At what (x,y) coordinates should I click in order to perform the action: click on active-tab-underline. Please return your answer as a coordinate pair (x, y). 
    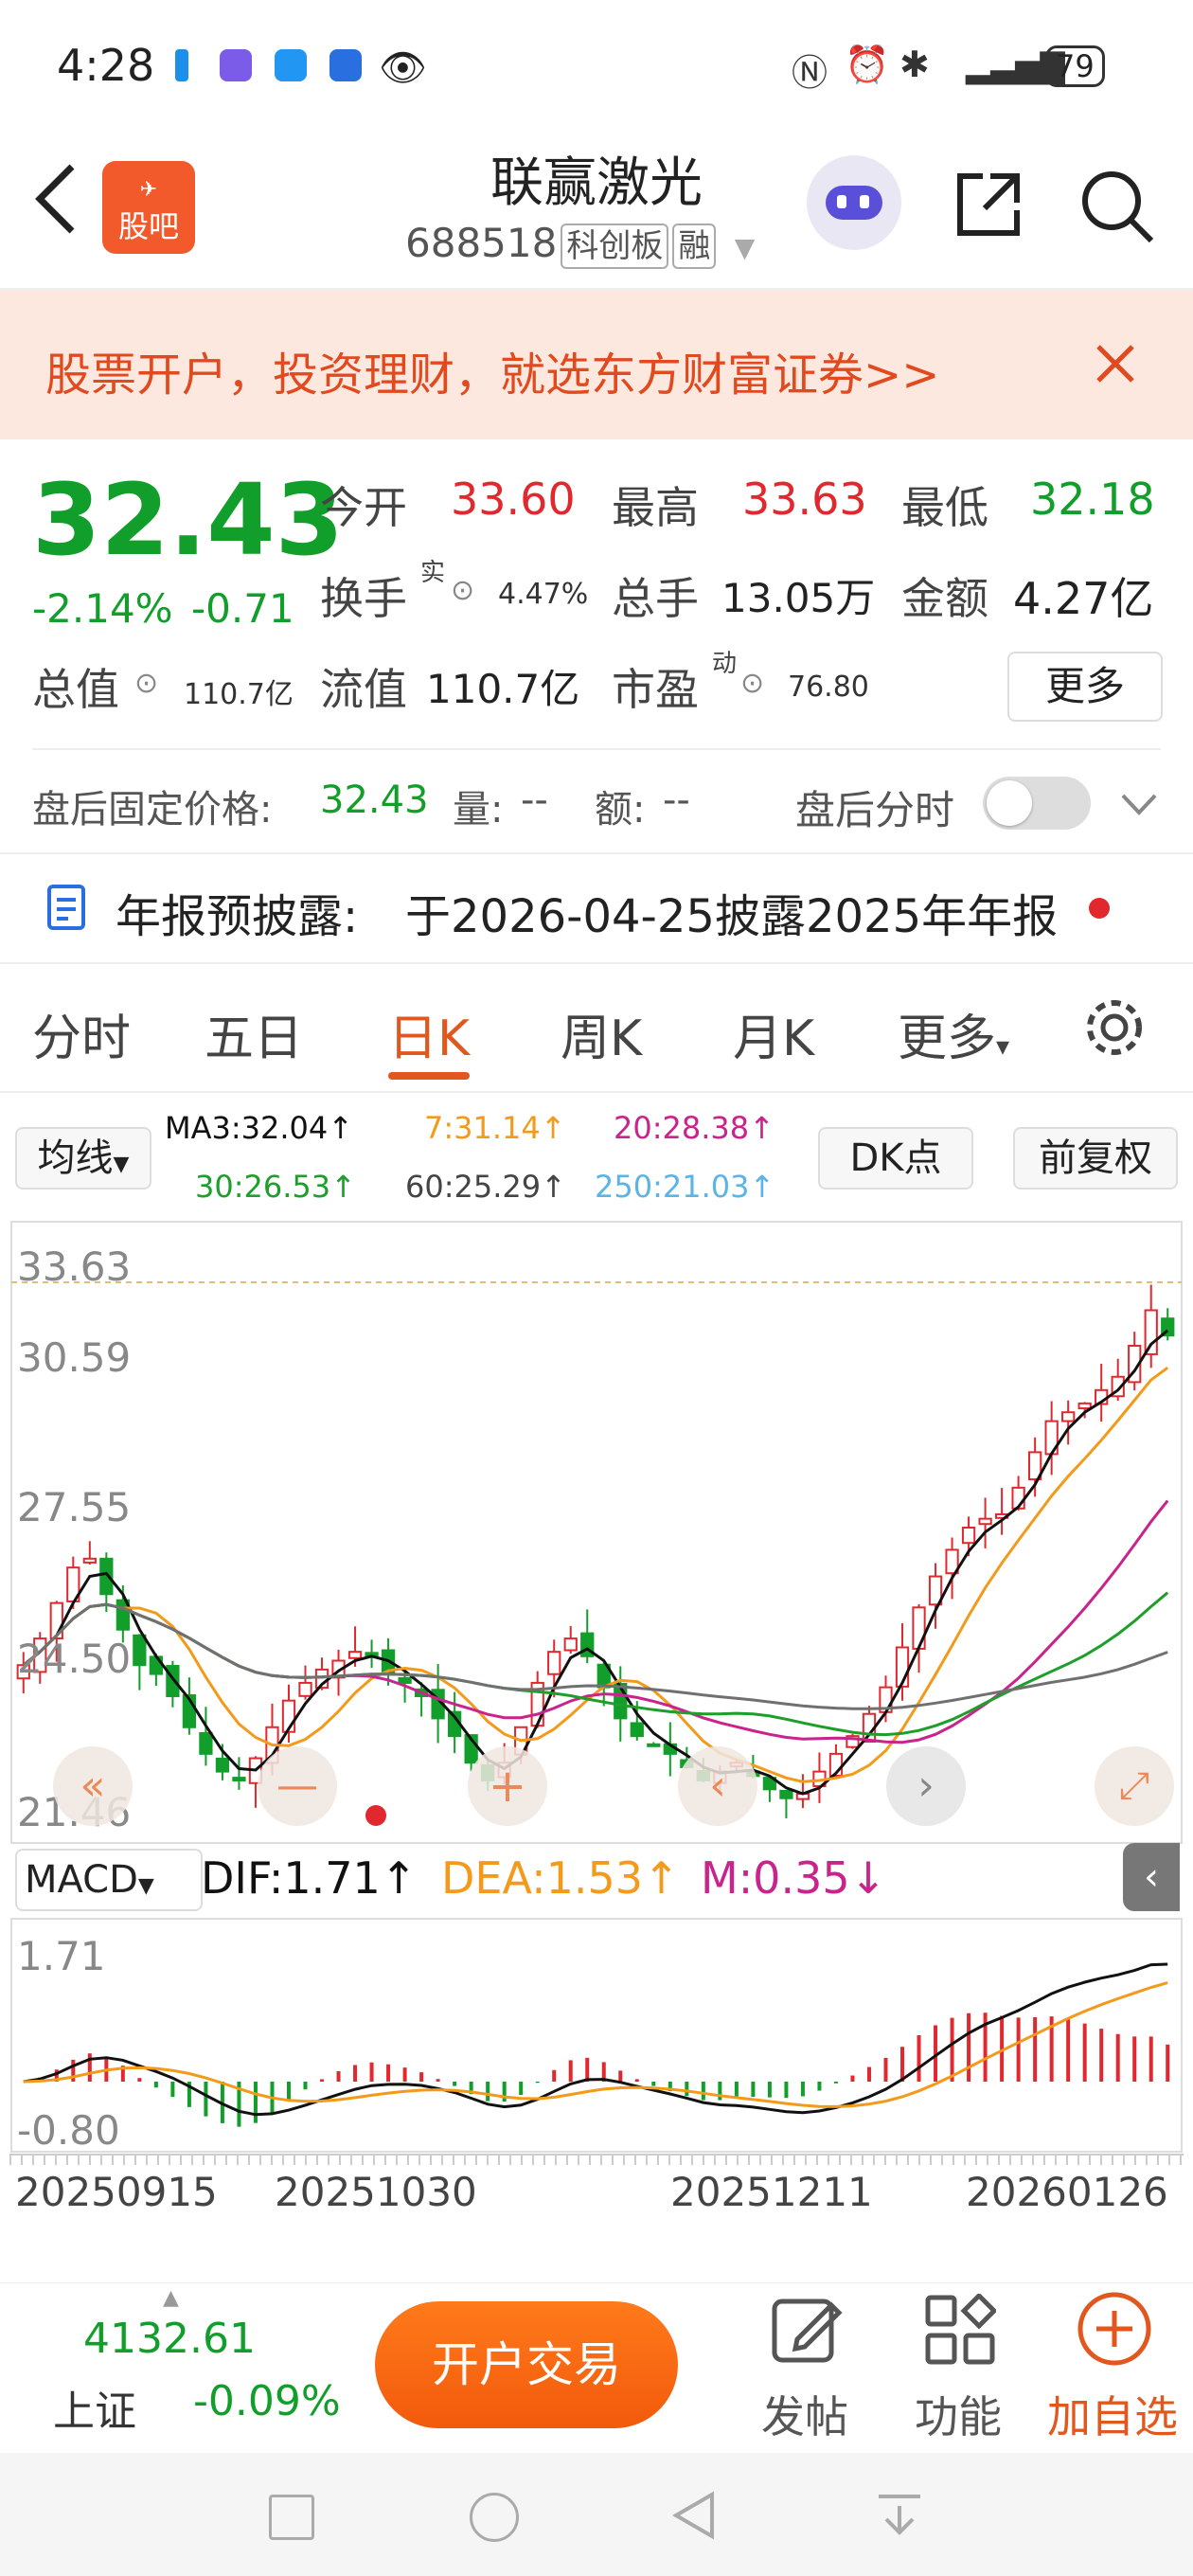
    Looking at the image, I should click on (429, 1076).